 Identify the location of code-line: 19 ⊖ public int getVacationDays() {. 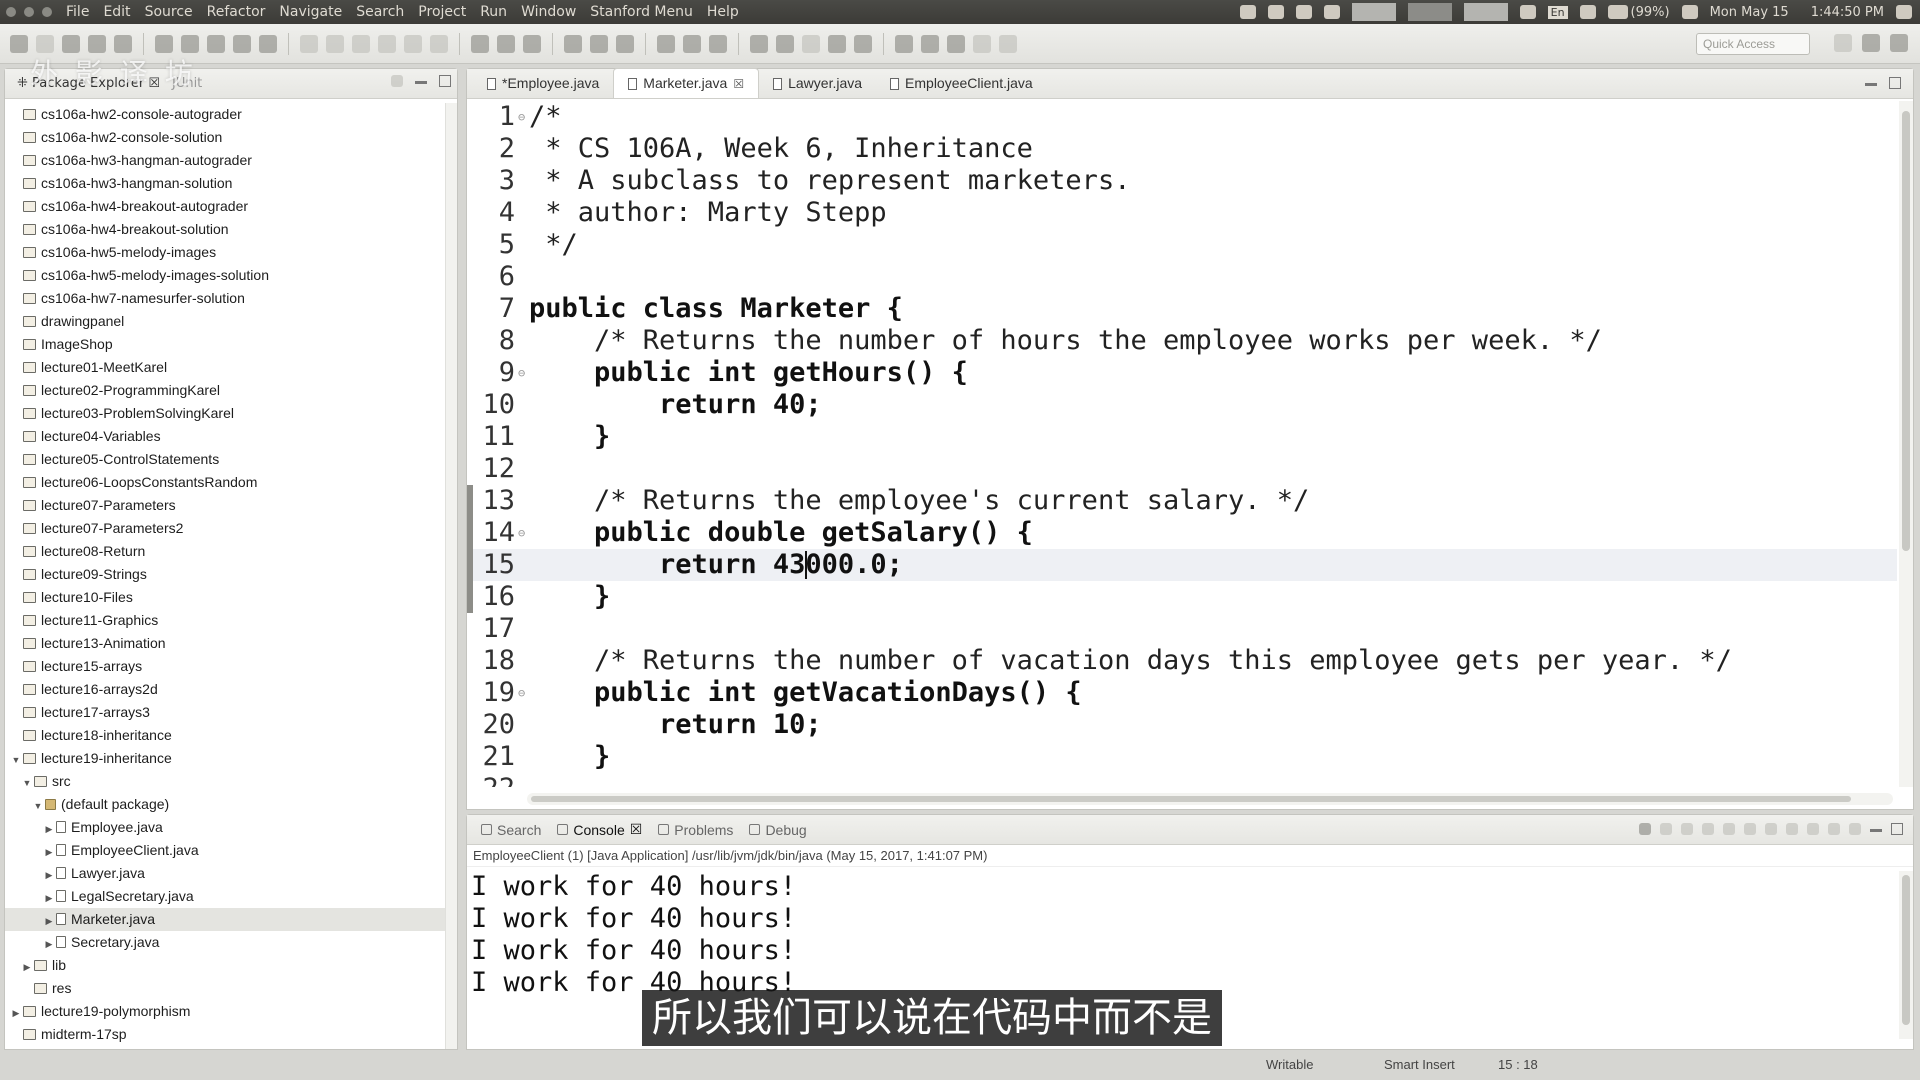
(1182, 693).